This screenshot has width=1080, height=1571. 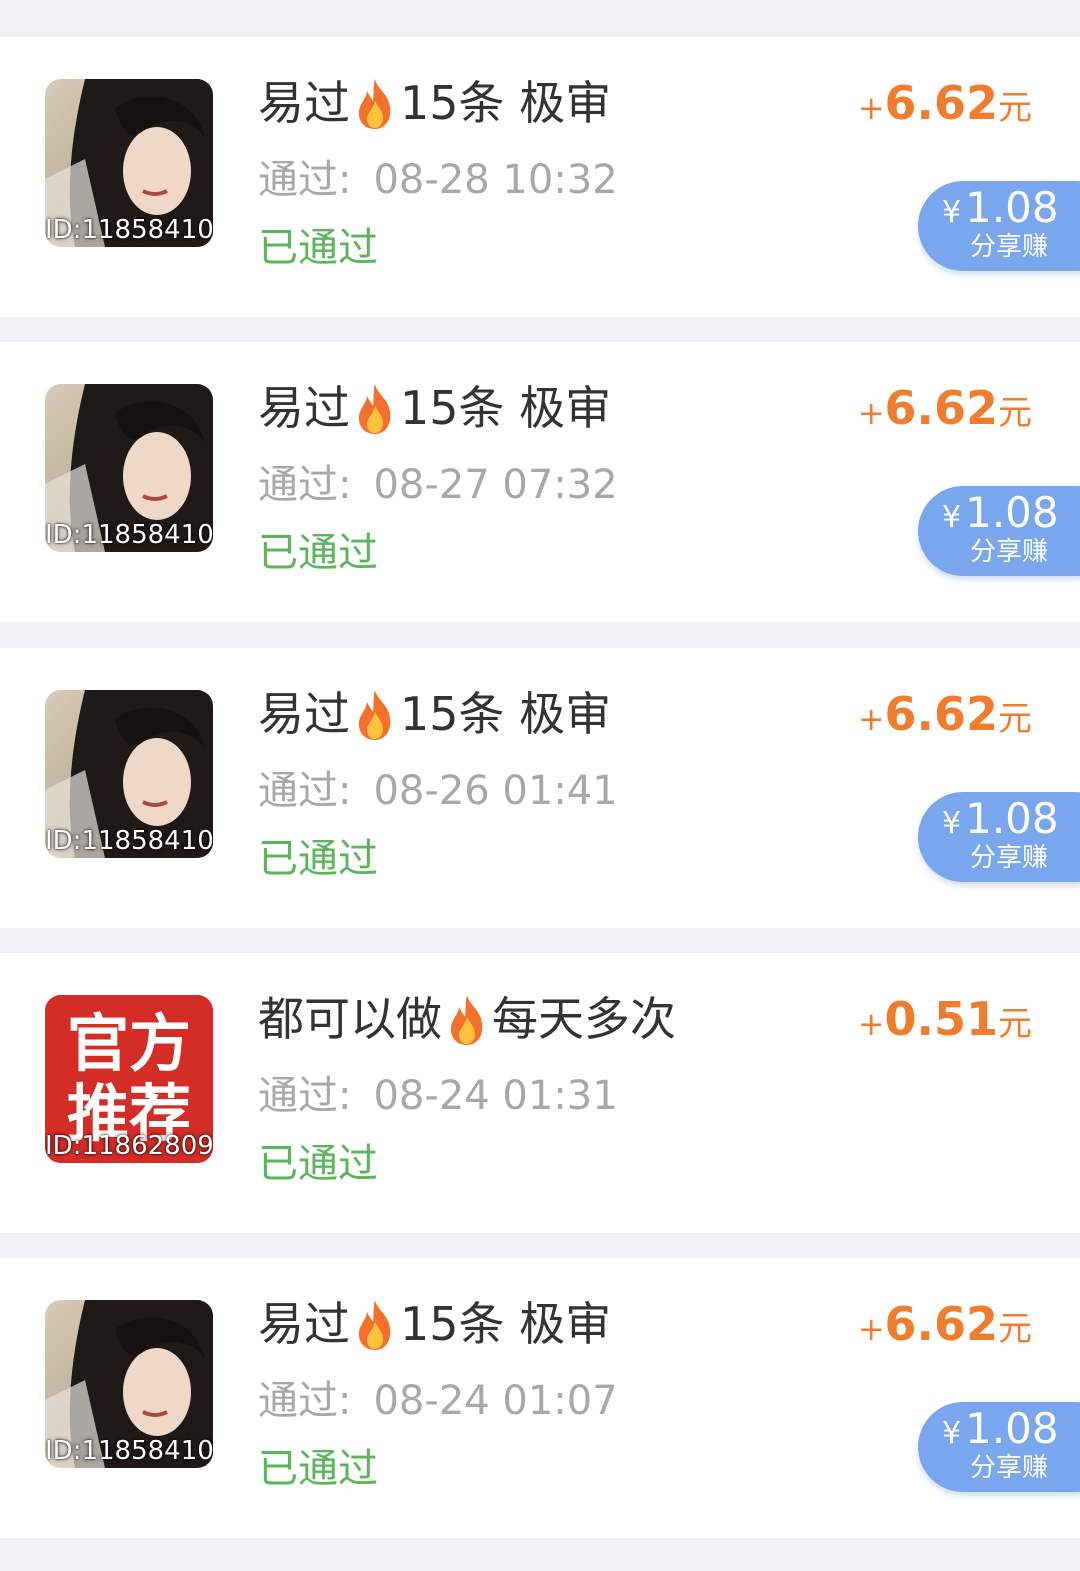 I want to click on pass-time: 通过: 08-27 07:32, so click(x=438, y=485).